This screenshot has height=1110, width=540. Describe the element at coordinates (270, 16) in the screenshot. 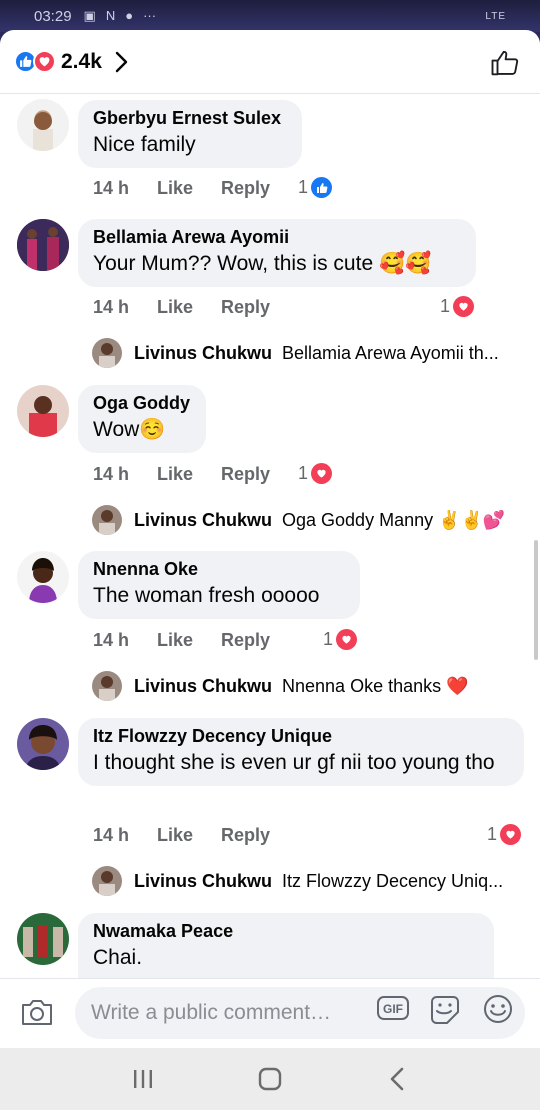

I see `status-bar: 03:29 ▣ N ● ··· LTE` at that location.